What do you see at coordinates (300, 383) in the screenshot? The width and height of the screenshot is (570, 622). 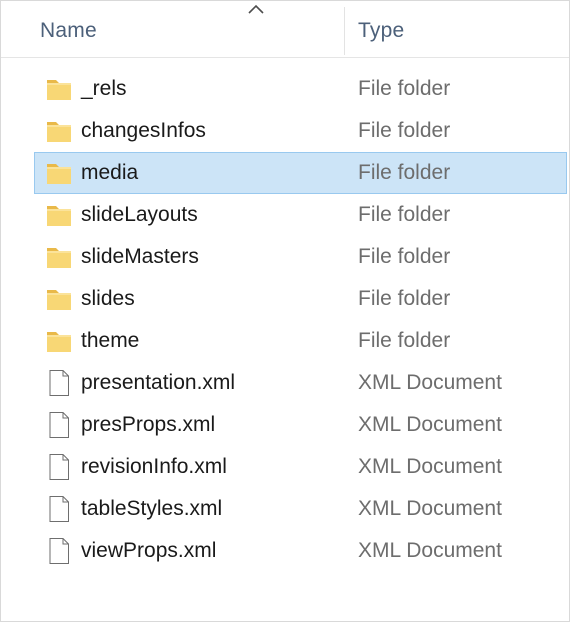 I see `list-item: presentation.xml XML Document` at bounding box center [300, 383].